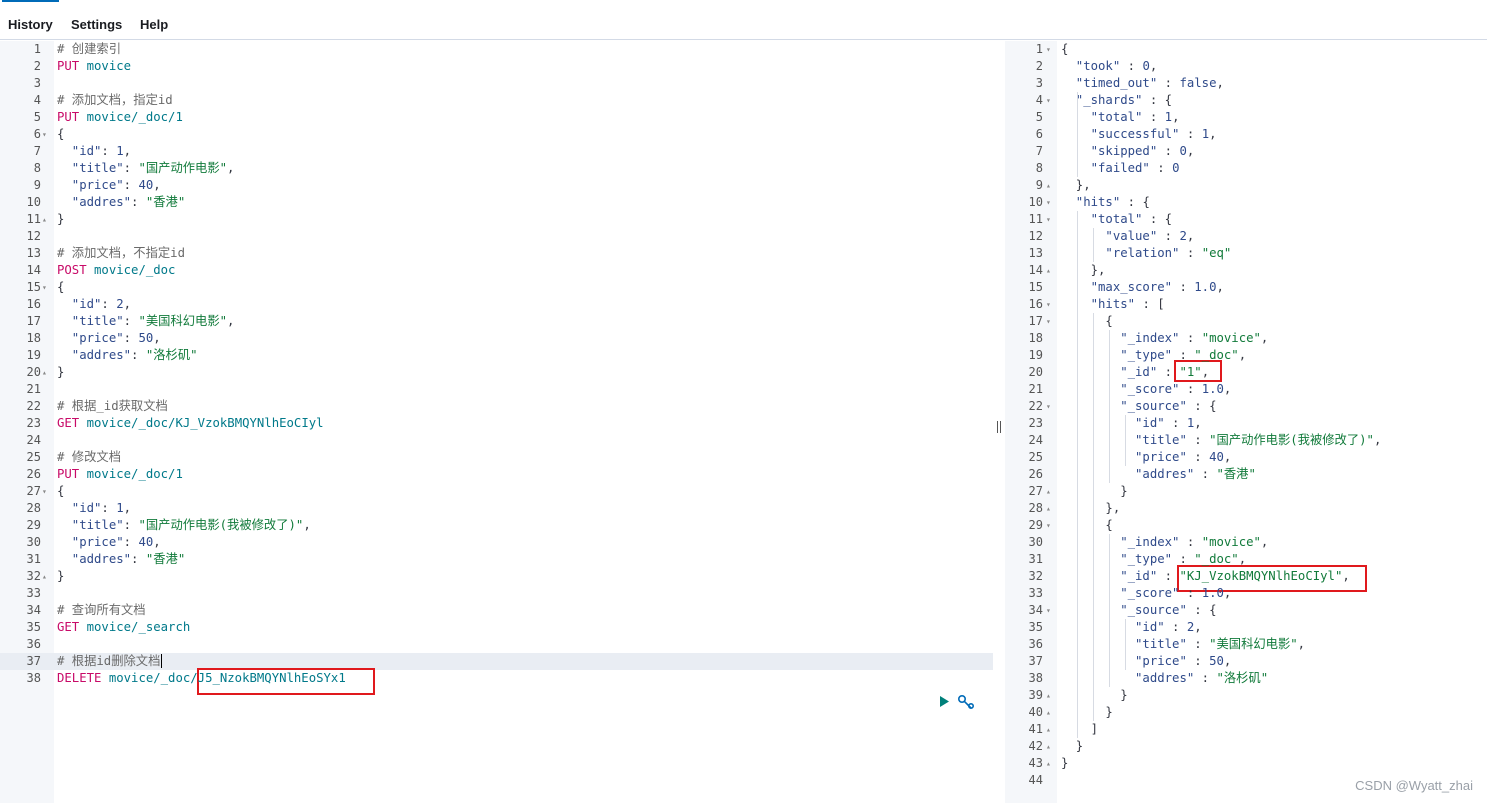 This screenshot has width=1487, height=803. I want to click on line-number: 28, so click(1035, 508).